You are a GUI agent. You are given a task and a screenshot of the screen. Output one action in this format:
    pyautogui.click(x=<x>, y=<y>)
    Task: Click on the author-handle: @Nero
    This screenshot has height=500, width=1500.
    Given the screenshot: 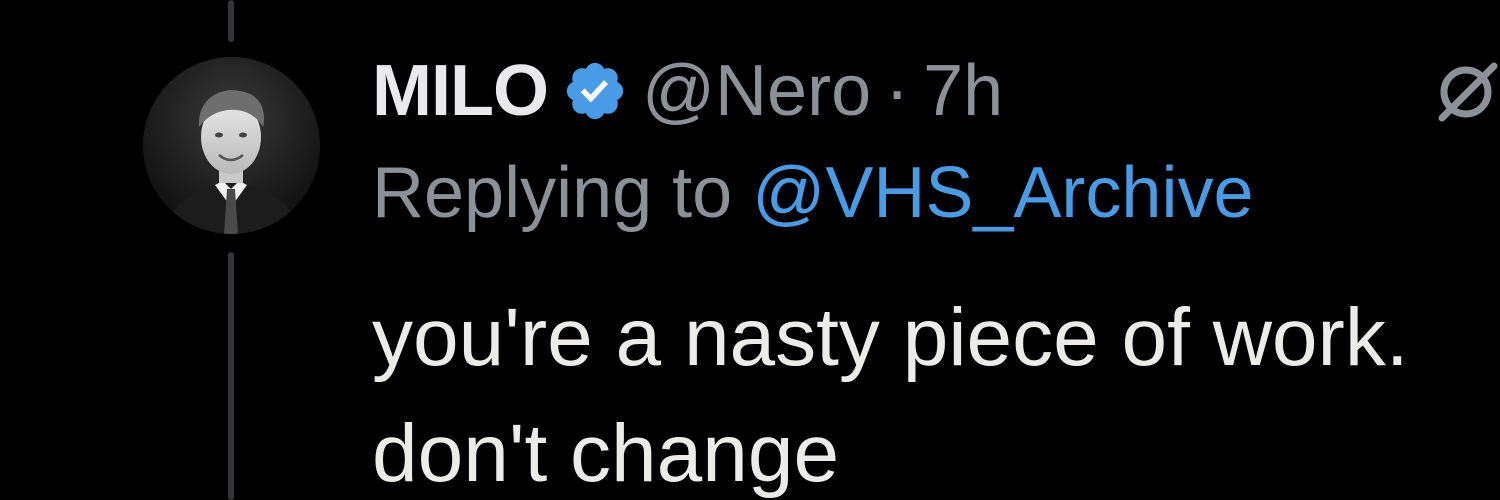 What is the action you would take?
    pyautogui.click(x=756, y=91)
    